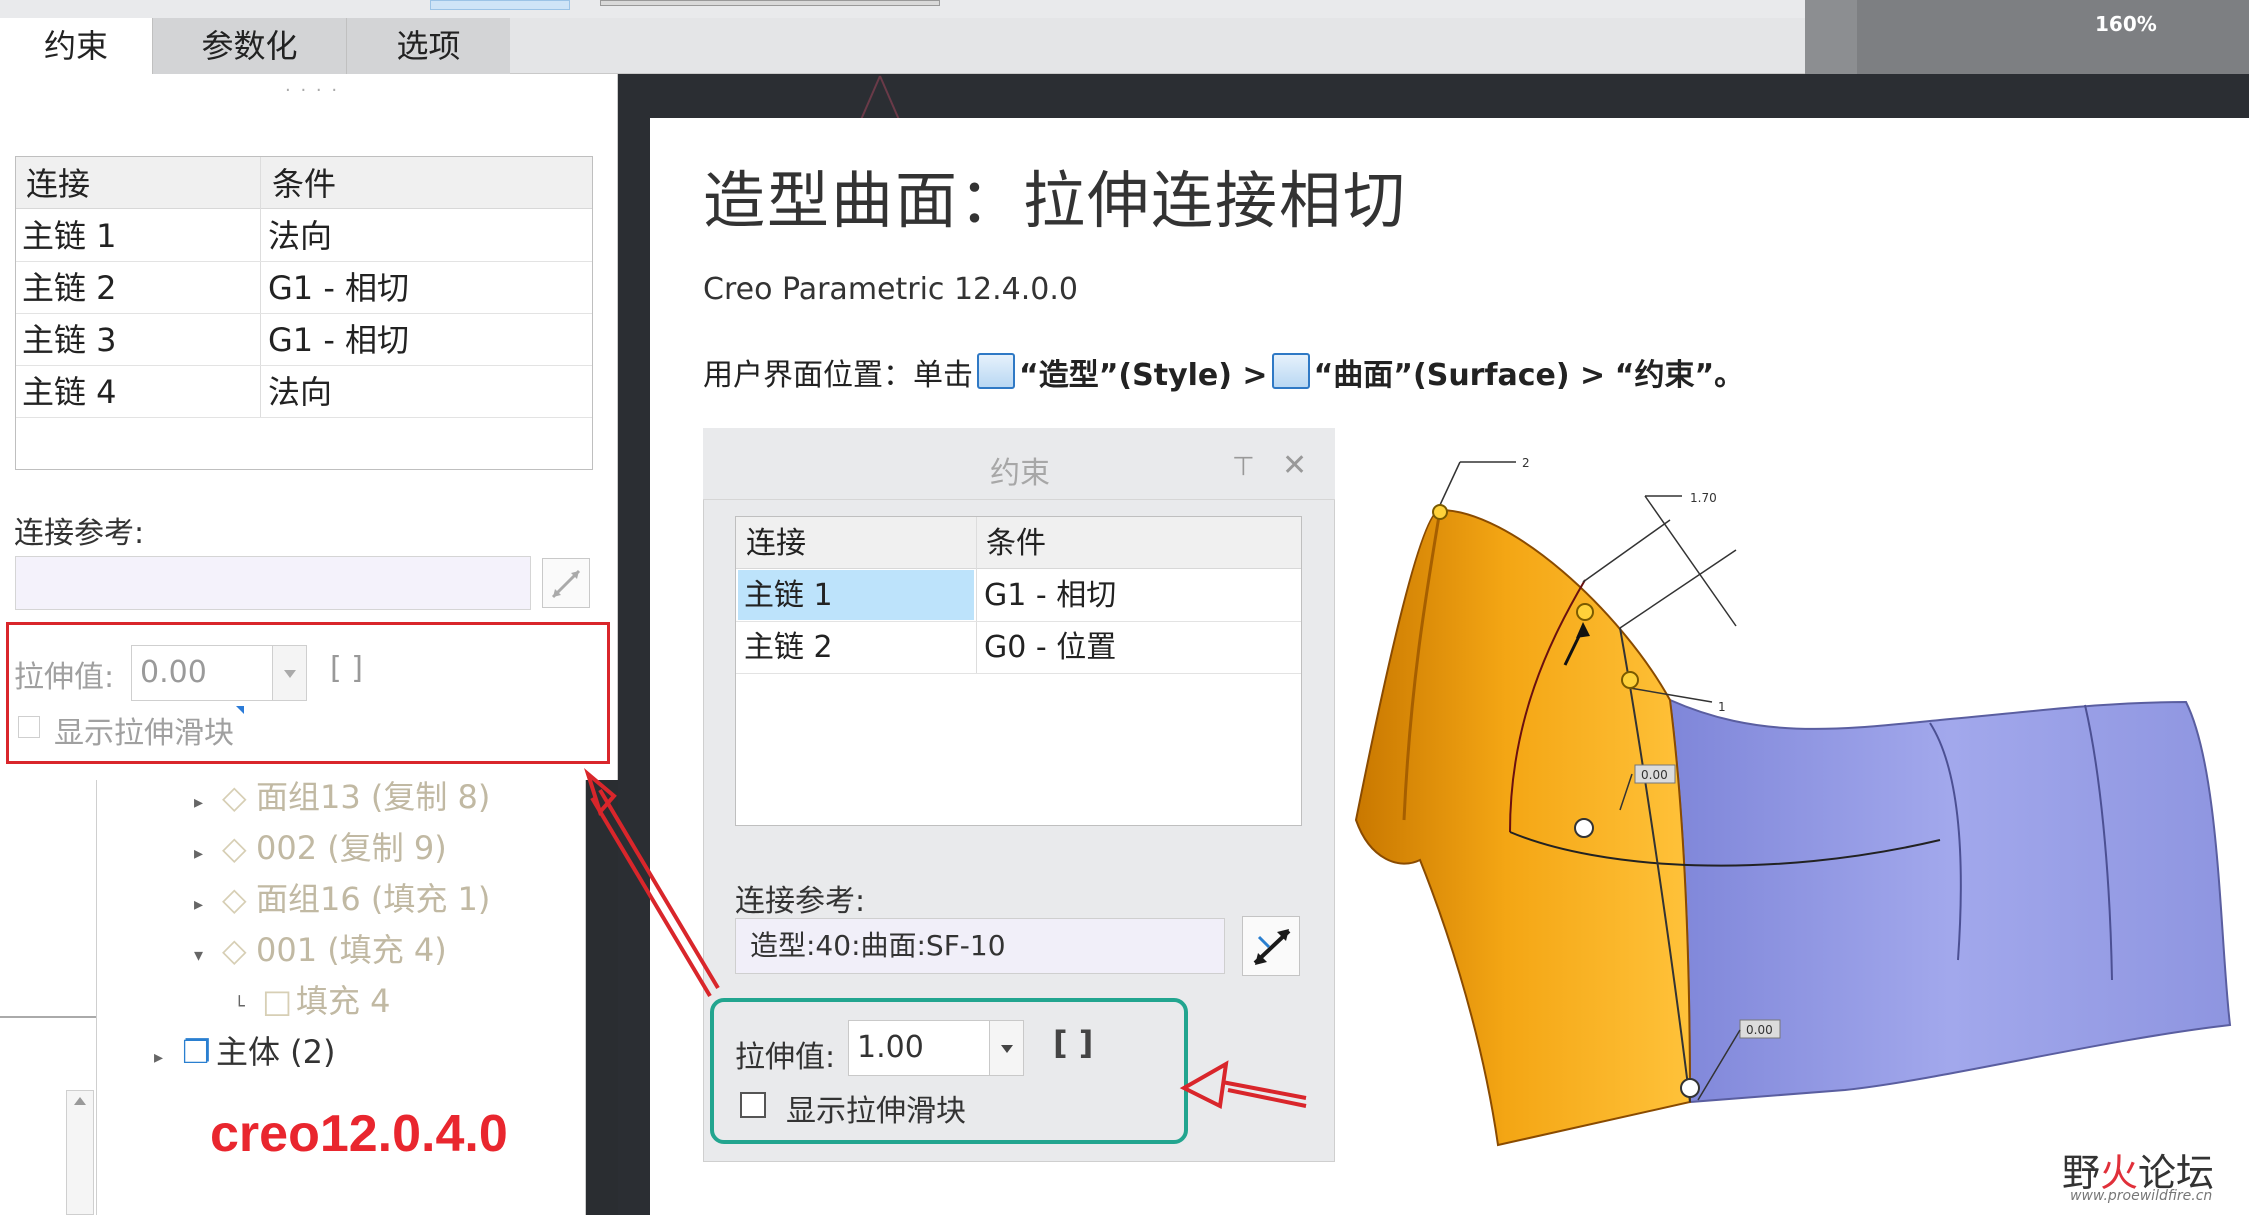 The height and width of the screenshot is (1215, 2249). I want to click on table-cell: G0 - 位置, so click(1050, 648).